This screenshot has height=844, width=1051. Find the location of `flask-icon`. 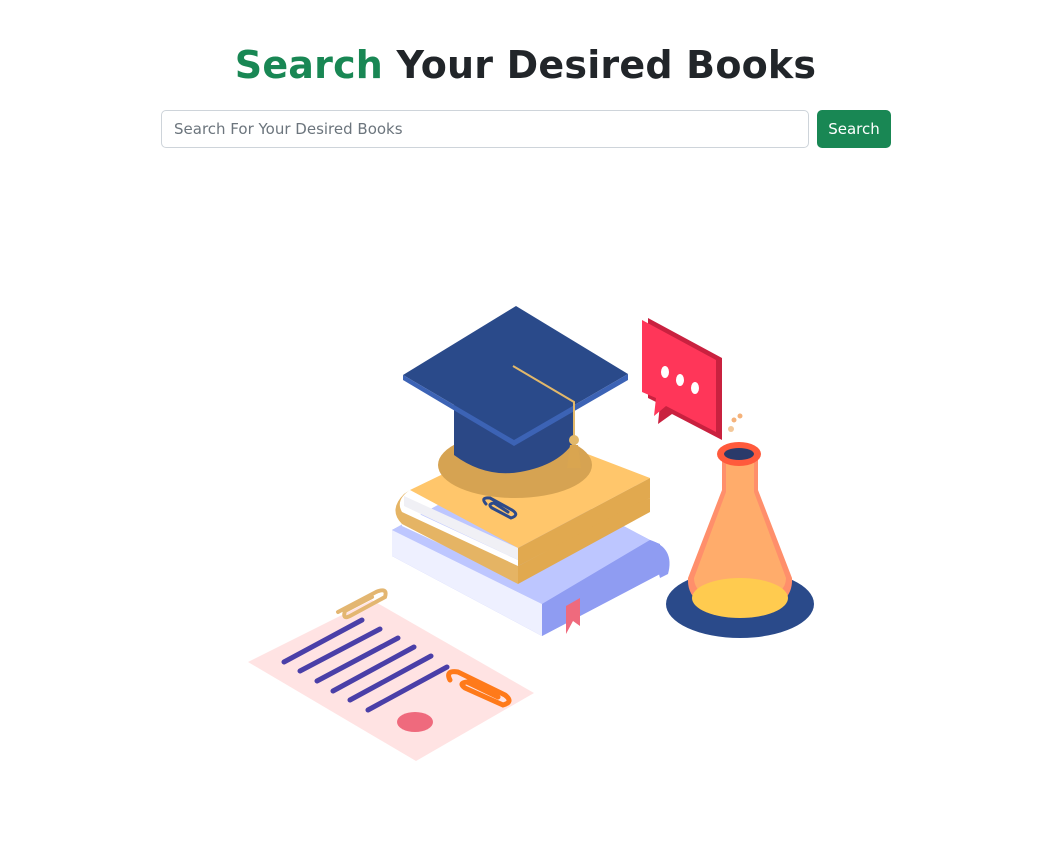

flask-icon is located at coordinates (740, 532).